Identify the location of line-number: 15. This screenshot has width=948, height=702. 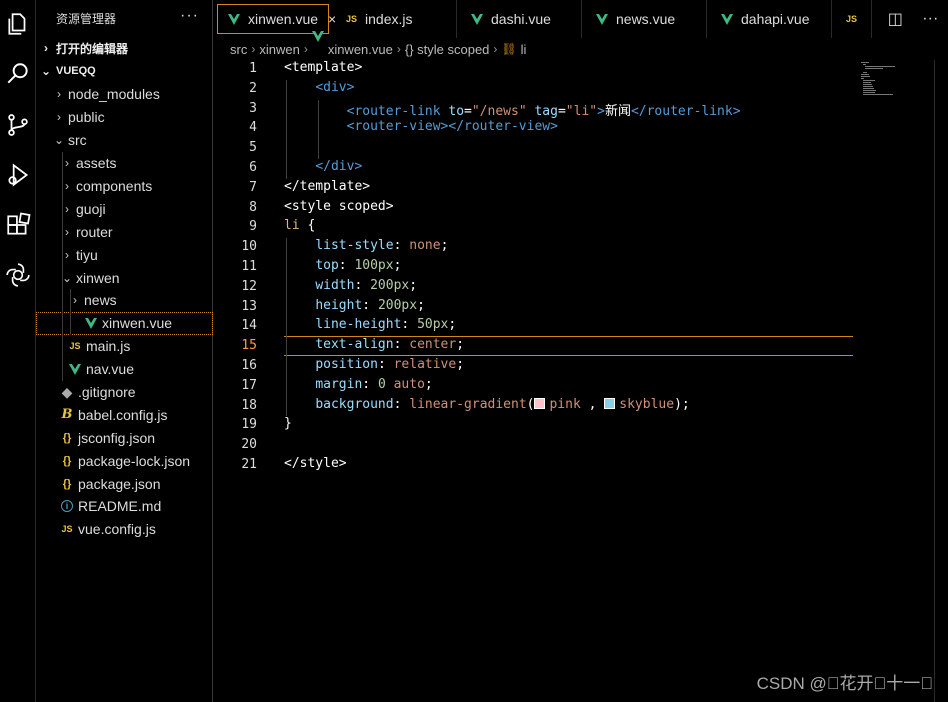
(249, 346).